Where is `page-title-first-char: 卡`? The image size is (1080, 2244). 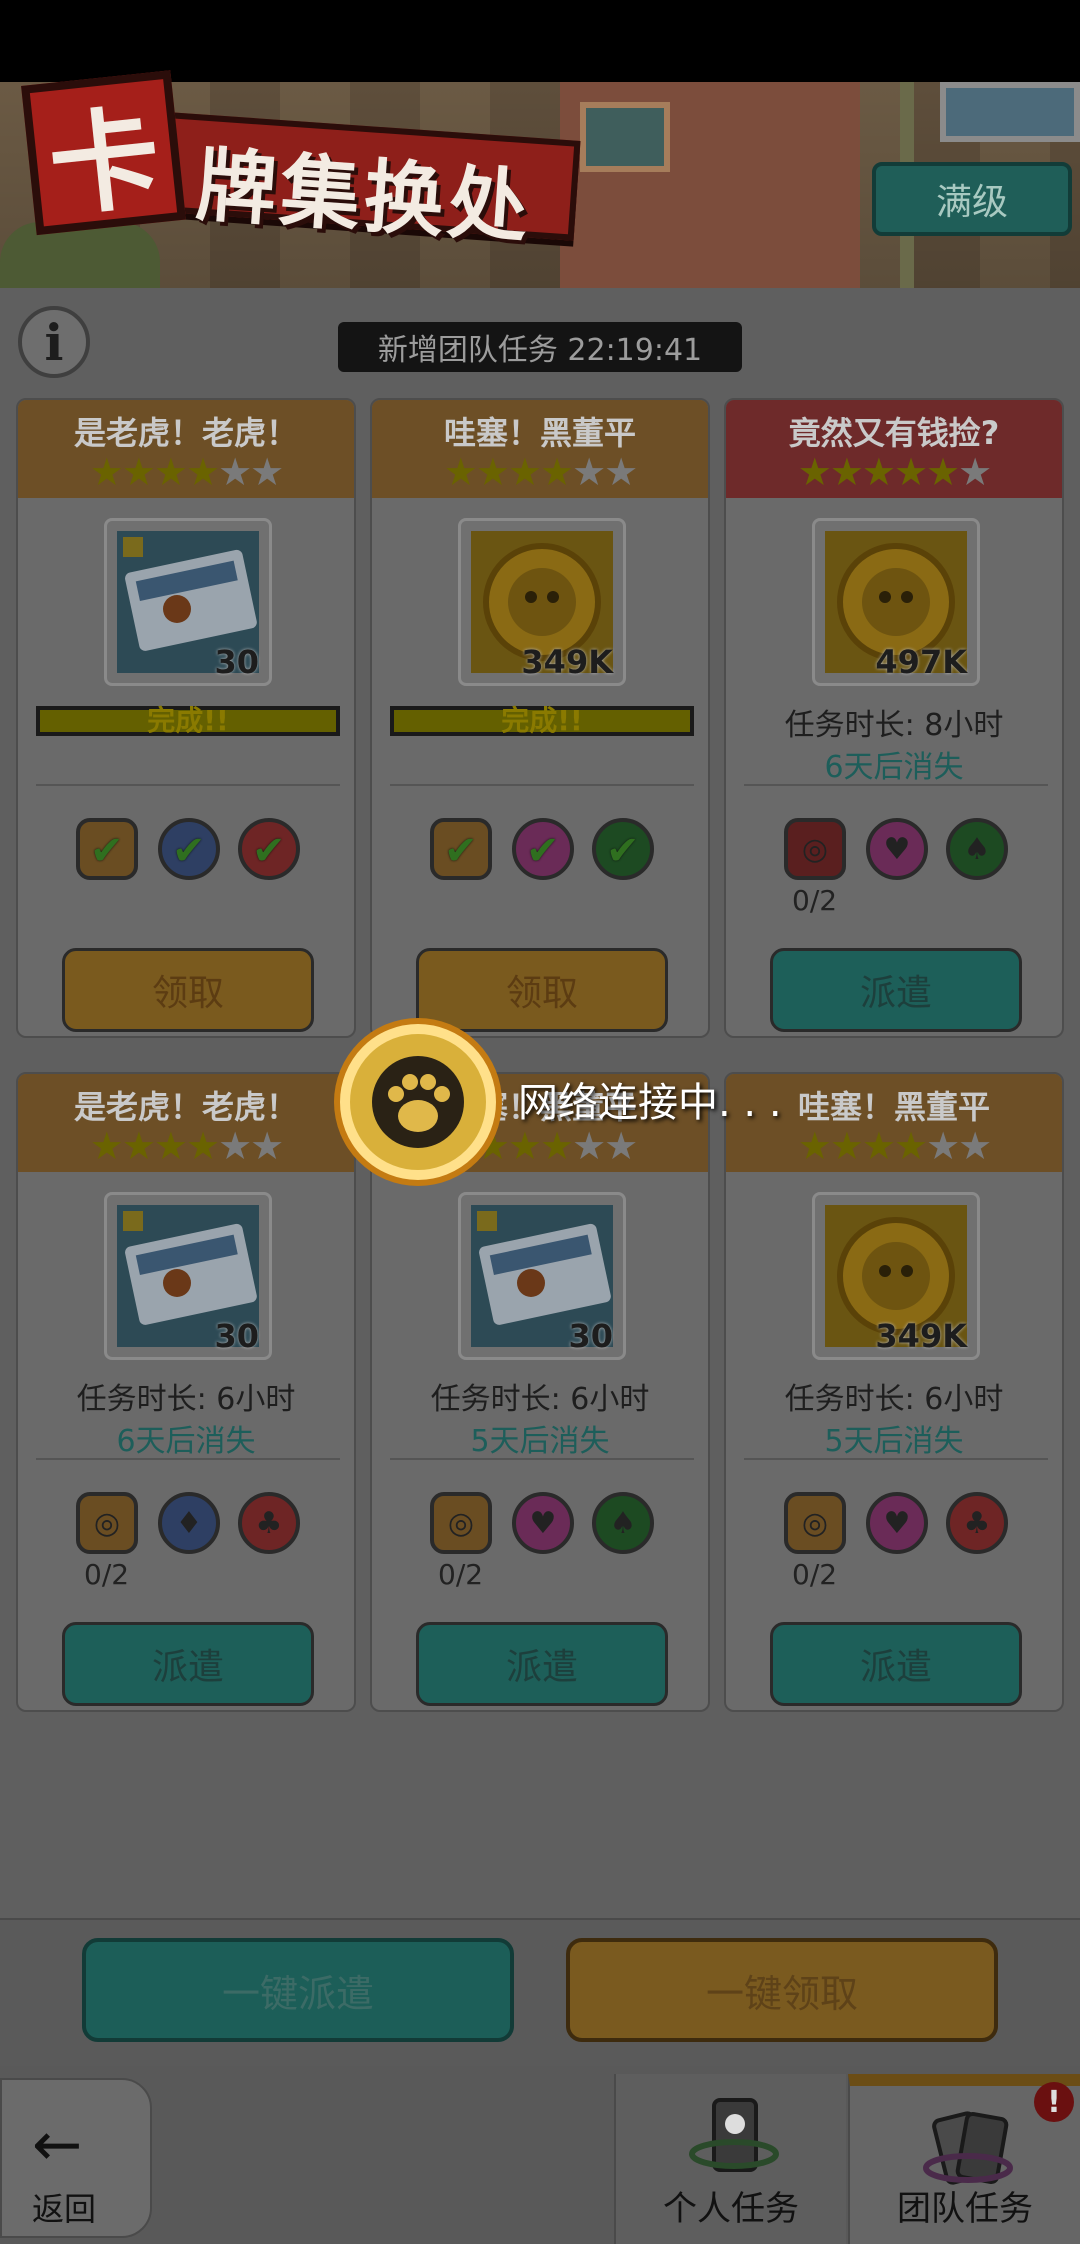
page-title-first-char: 卡 is located at coordinates (103, 153).